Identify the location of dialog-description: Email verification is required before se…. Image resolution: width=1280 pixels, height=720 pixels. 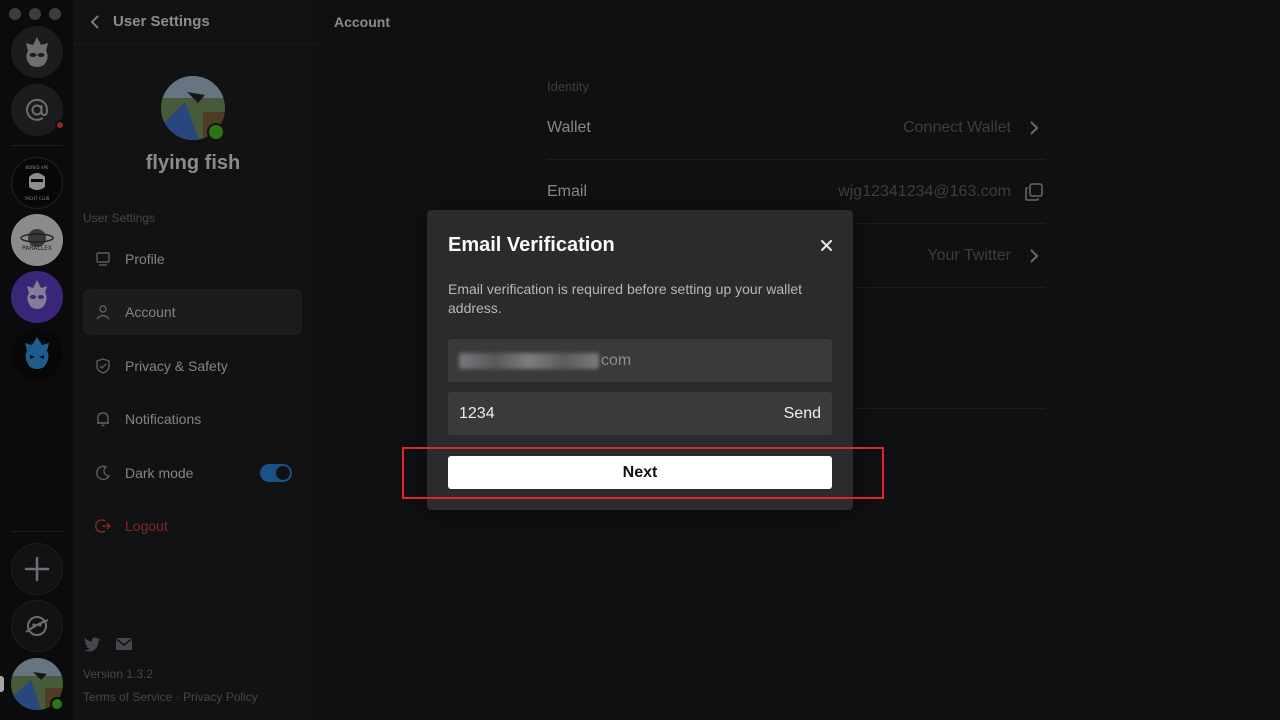
(625, 298).